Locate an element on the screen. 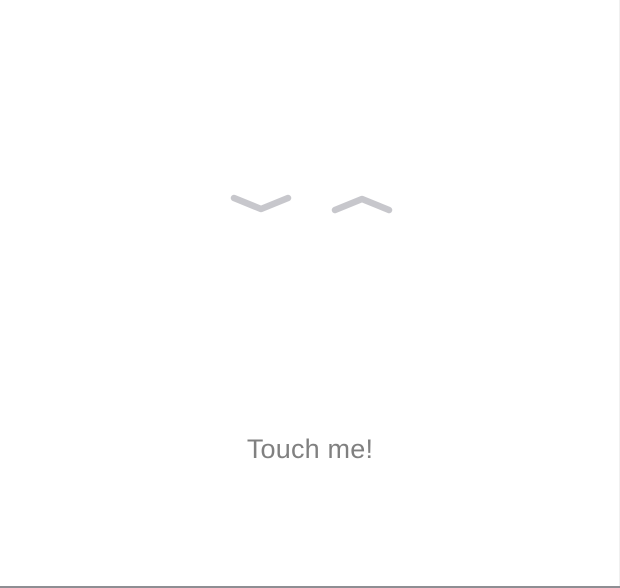 The height and width of the screenshot is (588, 620). touch-me-label: Touch me! is located at coordinates (310, 449).